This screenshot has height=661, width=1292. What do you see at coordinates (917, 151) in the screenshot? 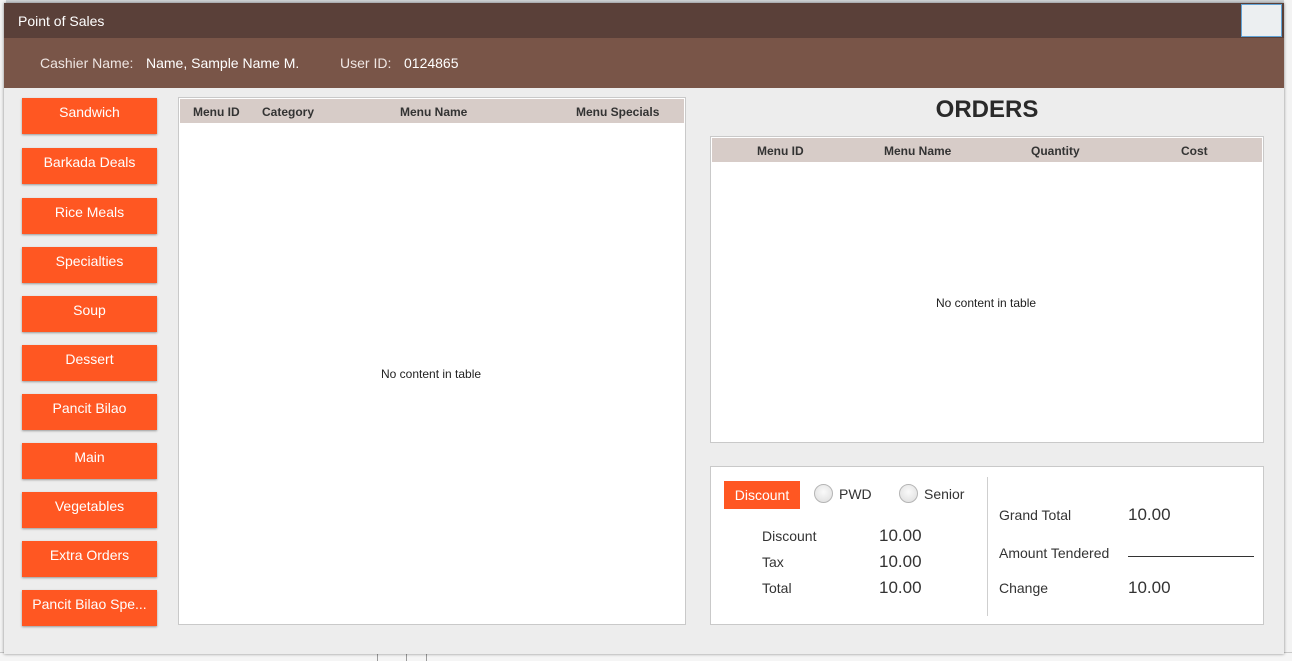
I see `column-header-order-menu-name: Menu Name` at bounding box center [917, 151].